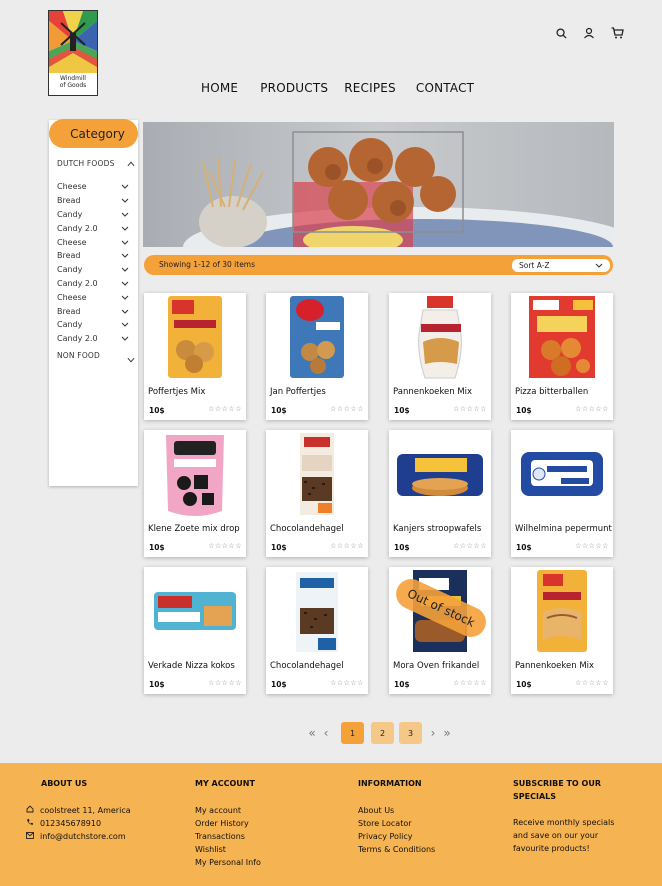 The image size is (662, 886). What do you see at coordinates (228, 823) in the screenshot?
I see `footer-link-order-history: Order History` at bounding box center [228, 823].